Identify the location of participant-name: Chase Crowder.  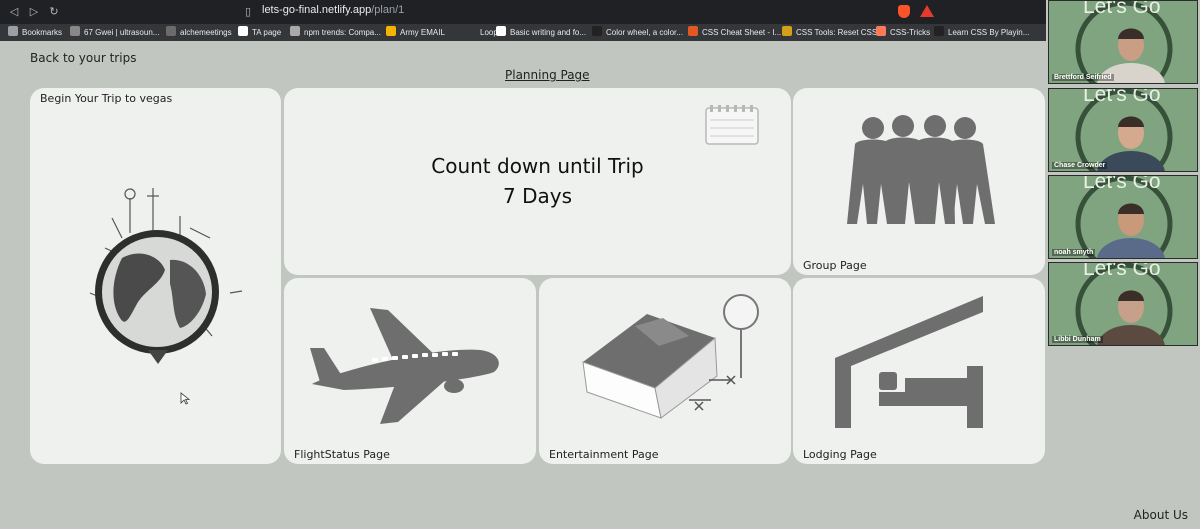
(1080, 165).